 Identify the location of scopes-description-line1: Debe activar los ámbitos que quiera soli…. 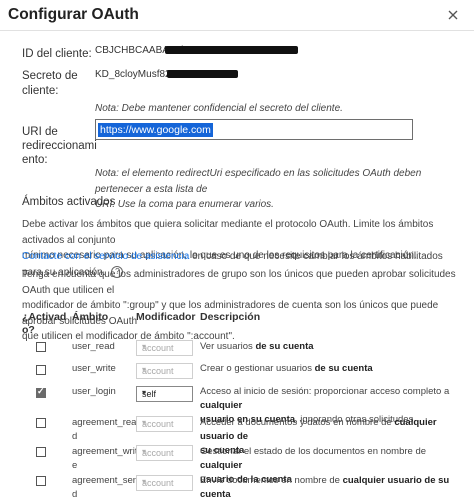
(228, 232).